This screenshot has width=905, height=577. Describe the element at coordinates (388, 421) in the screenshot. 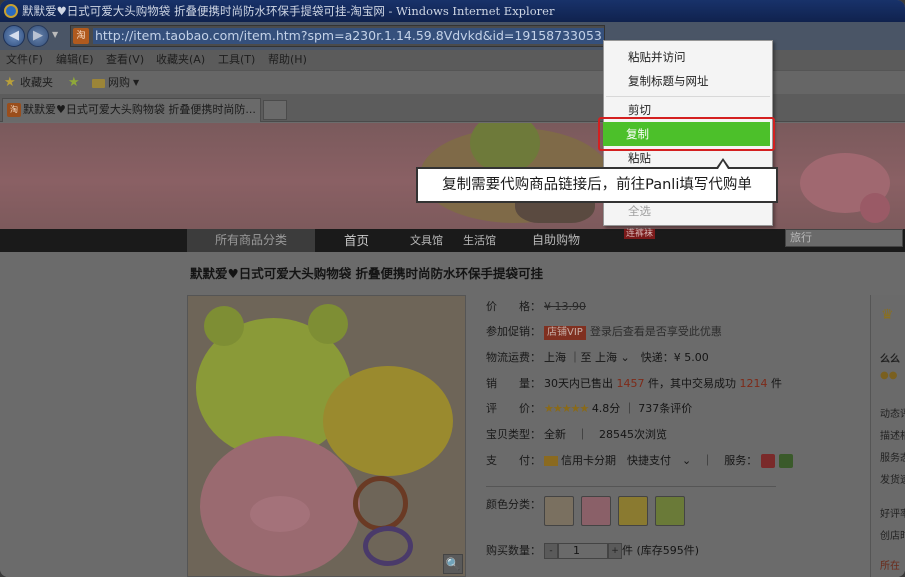

I see `duck-bag-graphic` at that location.